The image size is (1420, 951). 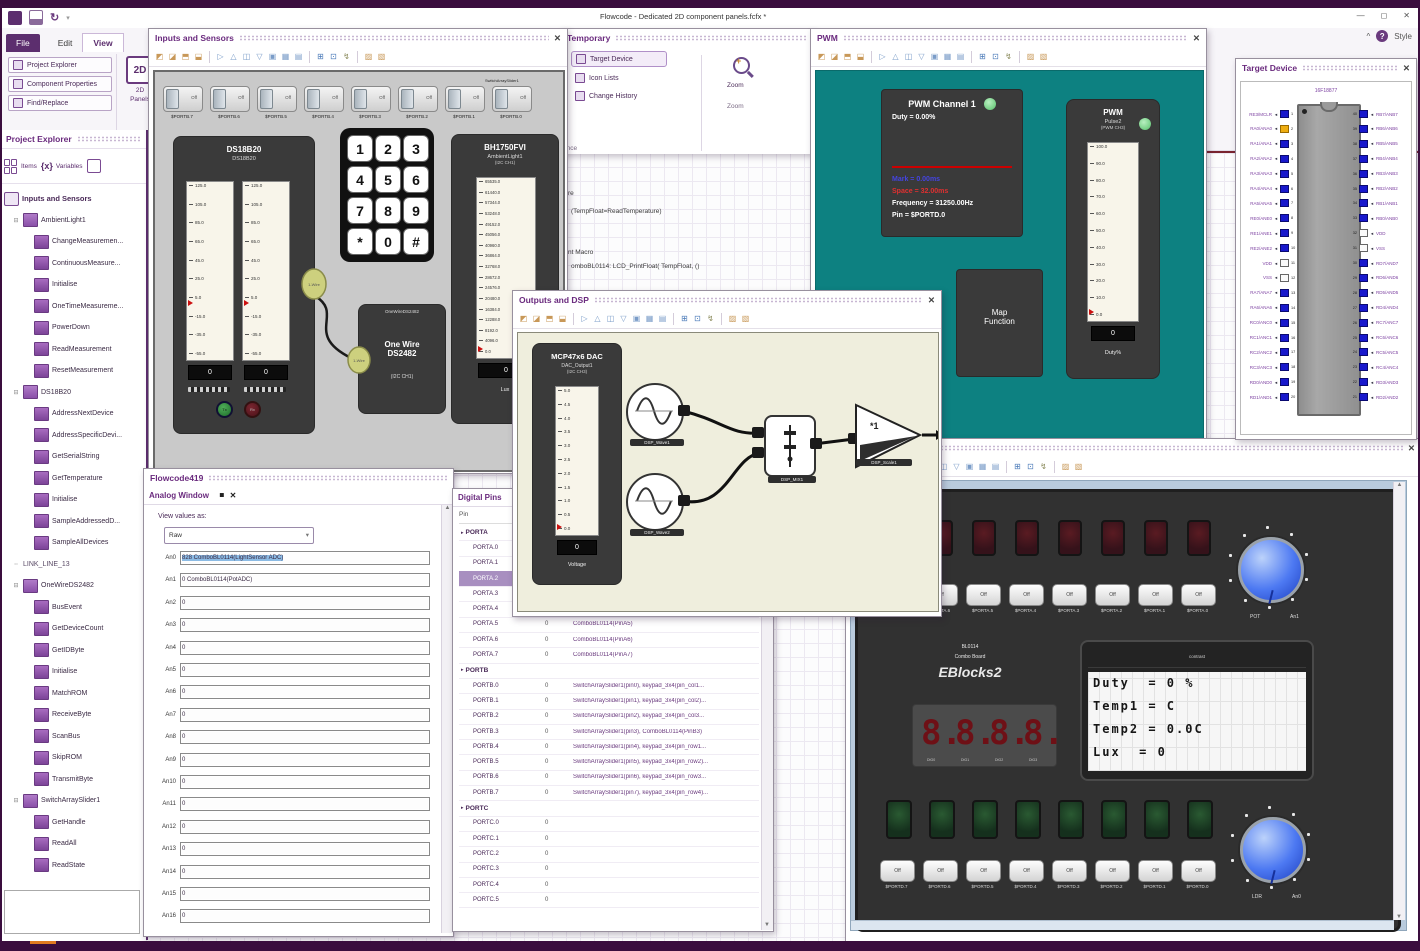 I want to click on outputs-dsp-titlebar: Outputs and DSP ✕, so click(x=727, y=300).